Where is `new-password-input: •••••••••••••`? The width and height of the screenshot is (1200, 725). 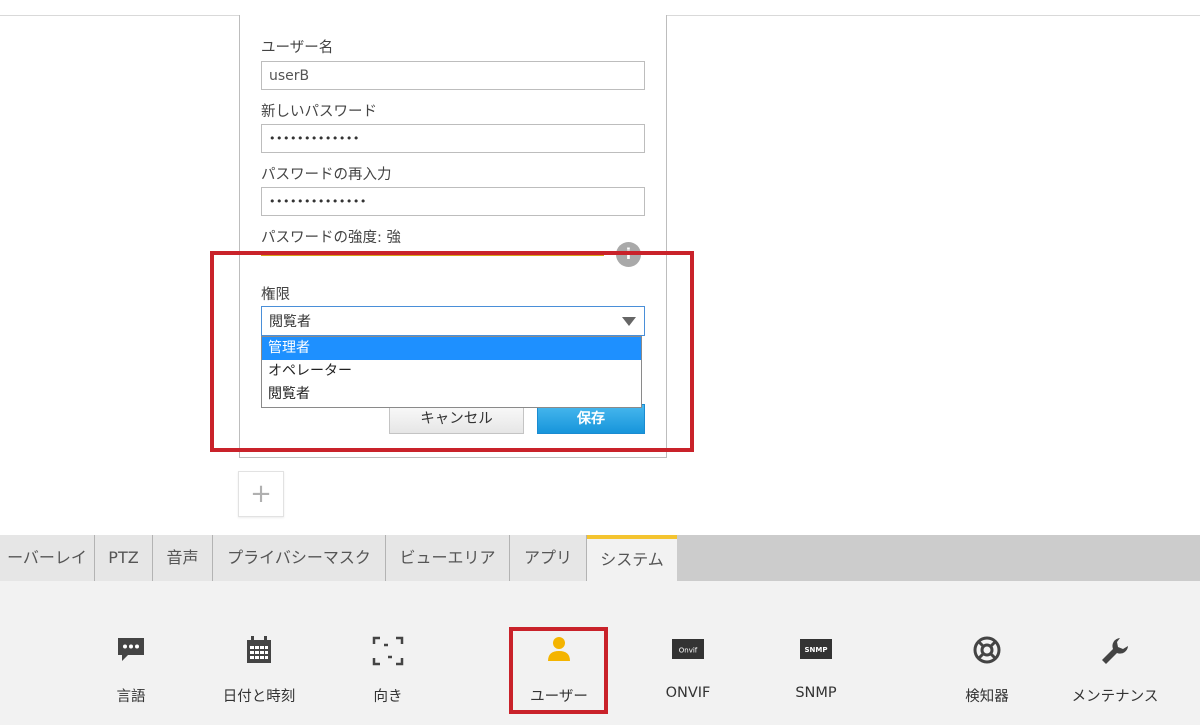 new-password-input: ••••••••••••• is located at coordinates (453, 138).